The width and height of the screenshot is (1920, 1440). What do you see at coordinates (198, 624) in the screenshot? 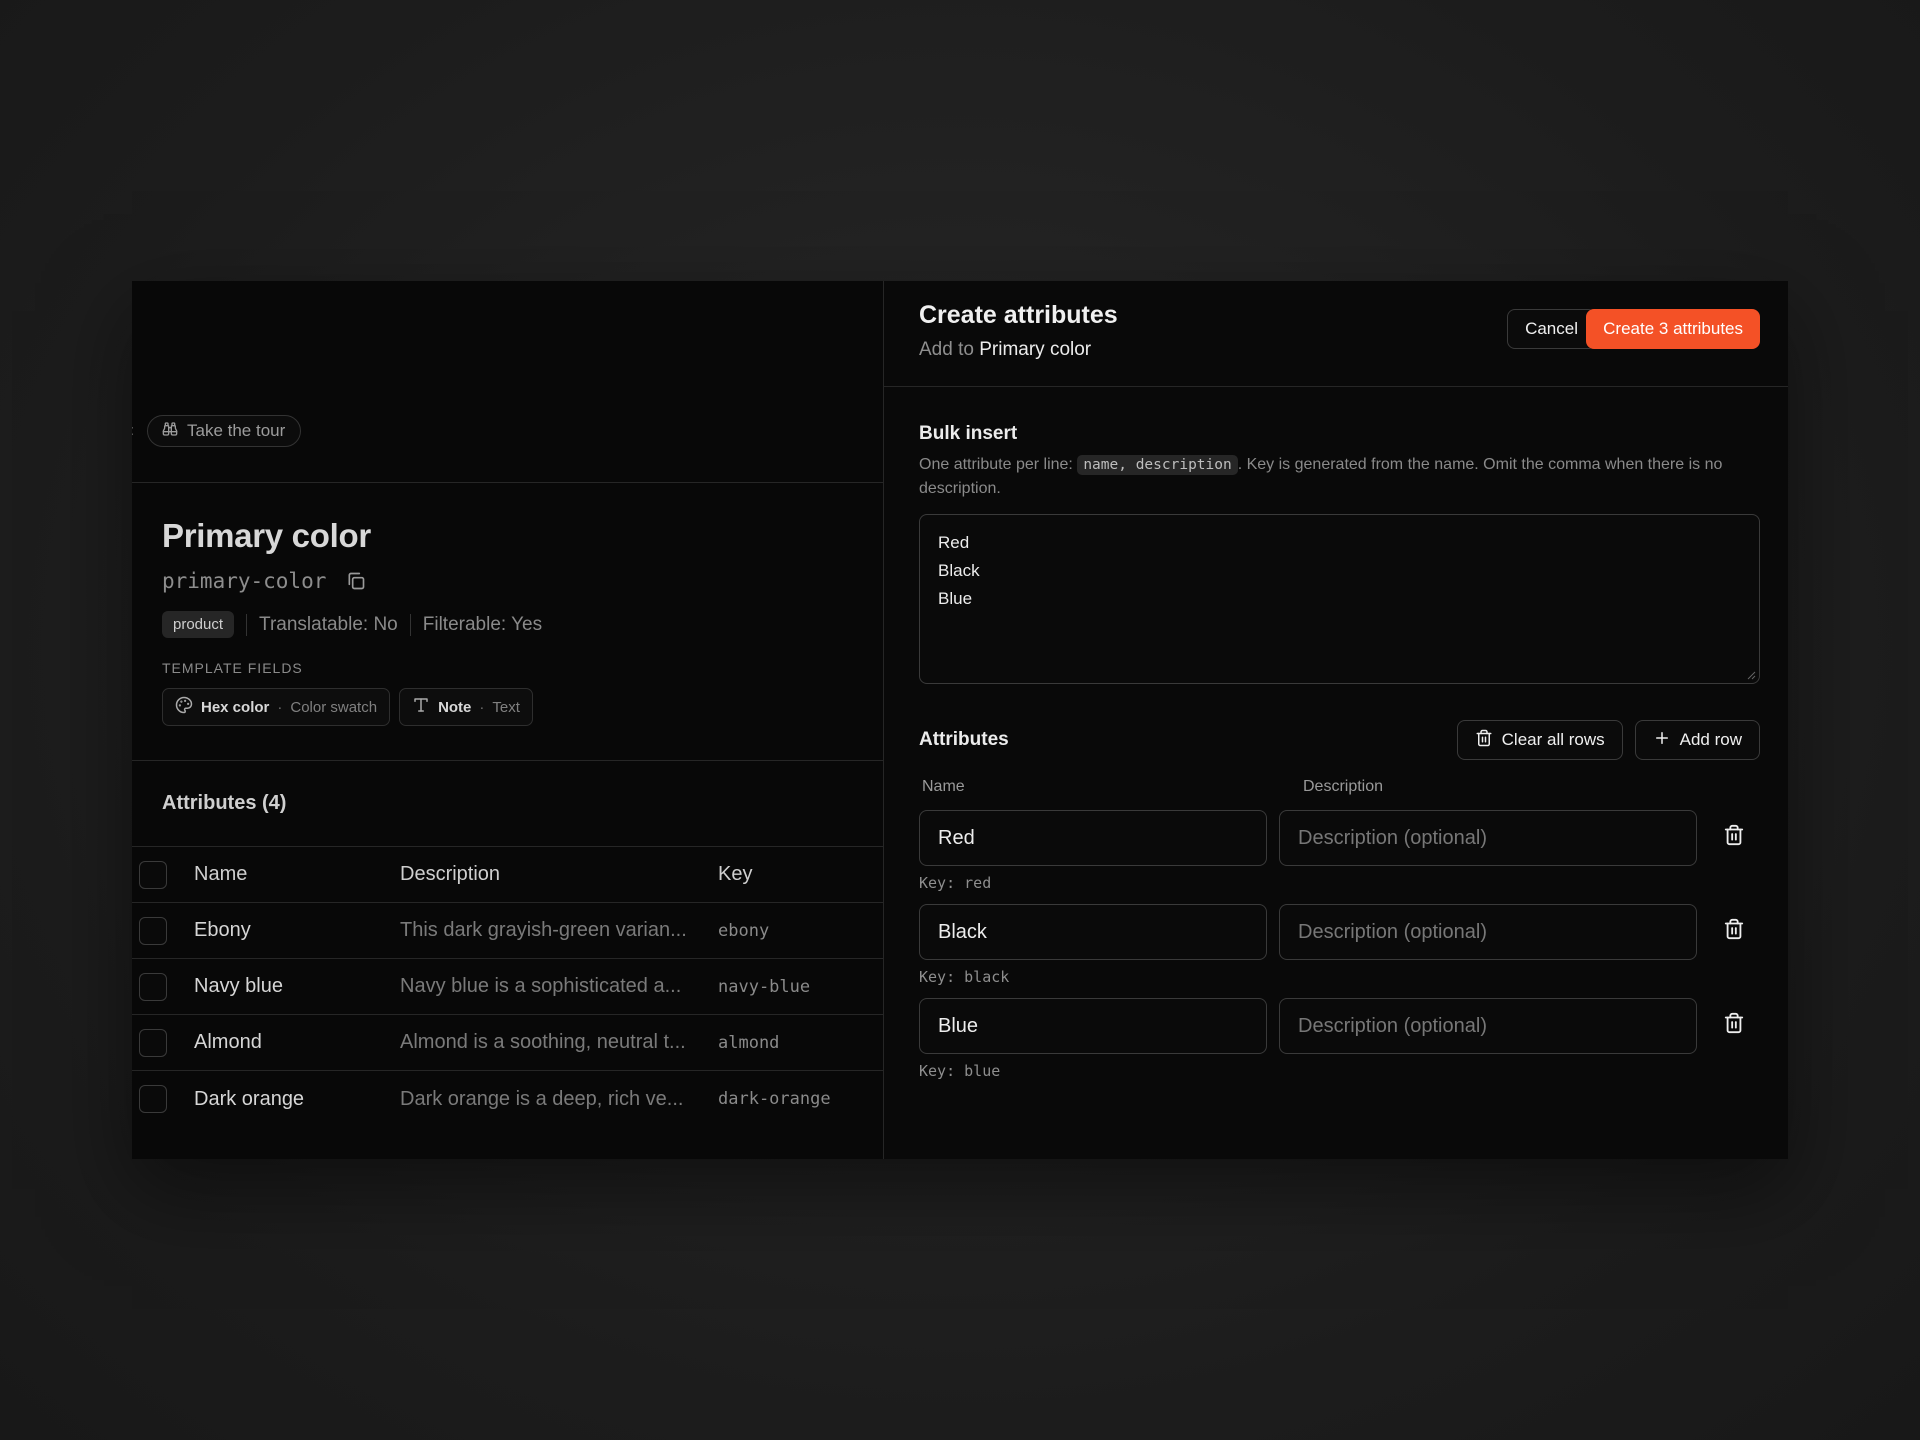
I see `scope-badge: product` at bounding box center [198, 624].